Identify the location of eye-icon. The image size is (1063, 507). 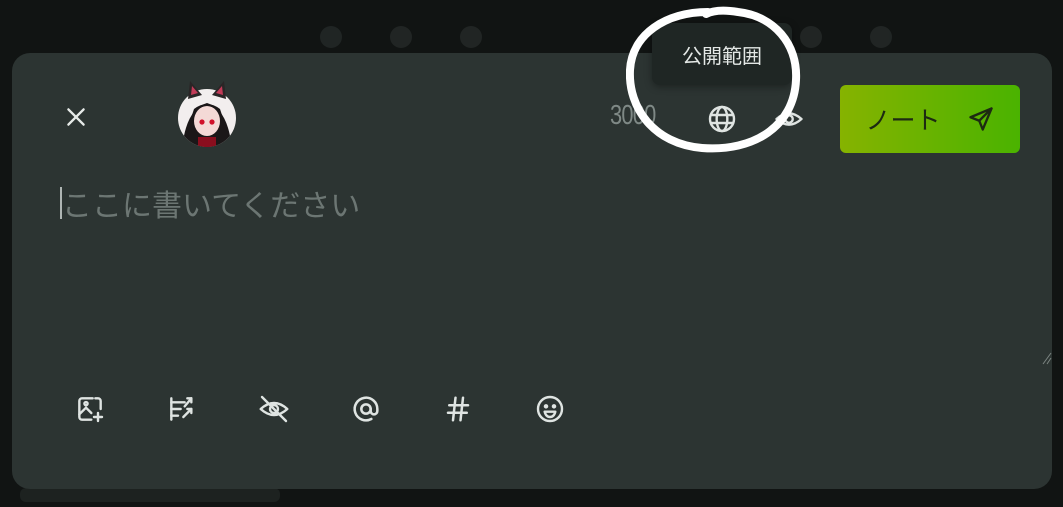
(789, 119).